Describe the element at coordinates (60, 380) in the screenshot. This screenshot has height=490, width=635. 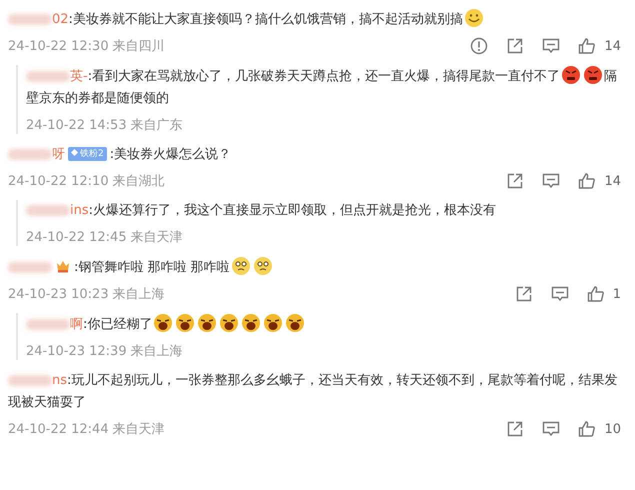
I see `username: ns` at that location.